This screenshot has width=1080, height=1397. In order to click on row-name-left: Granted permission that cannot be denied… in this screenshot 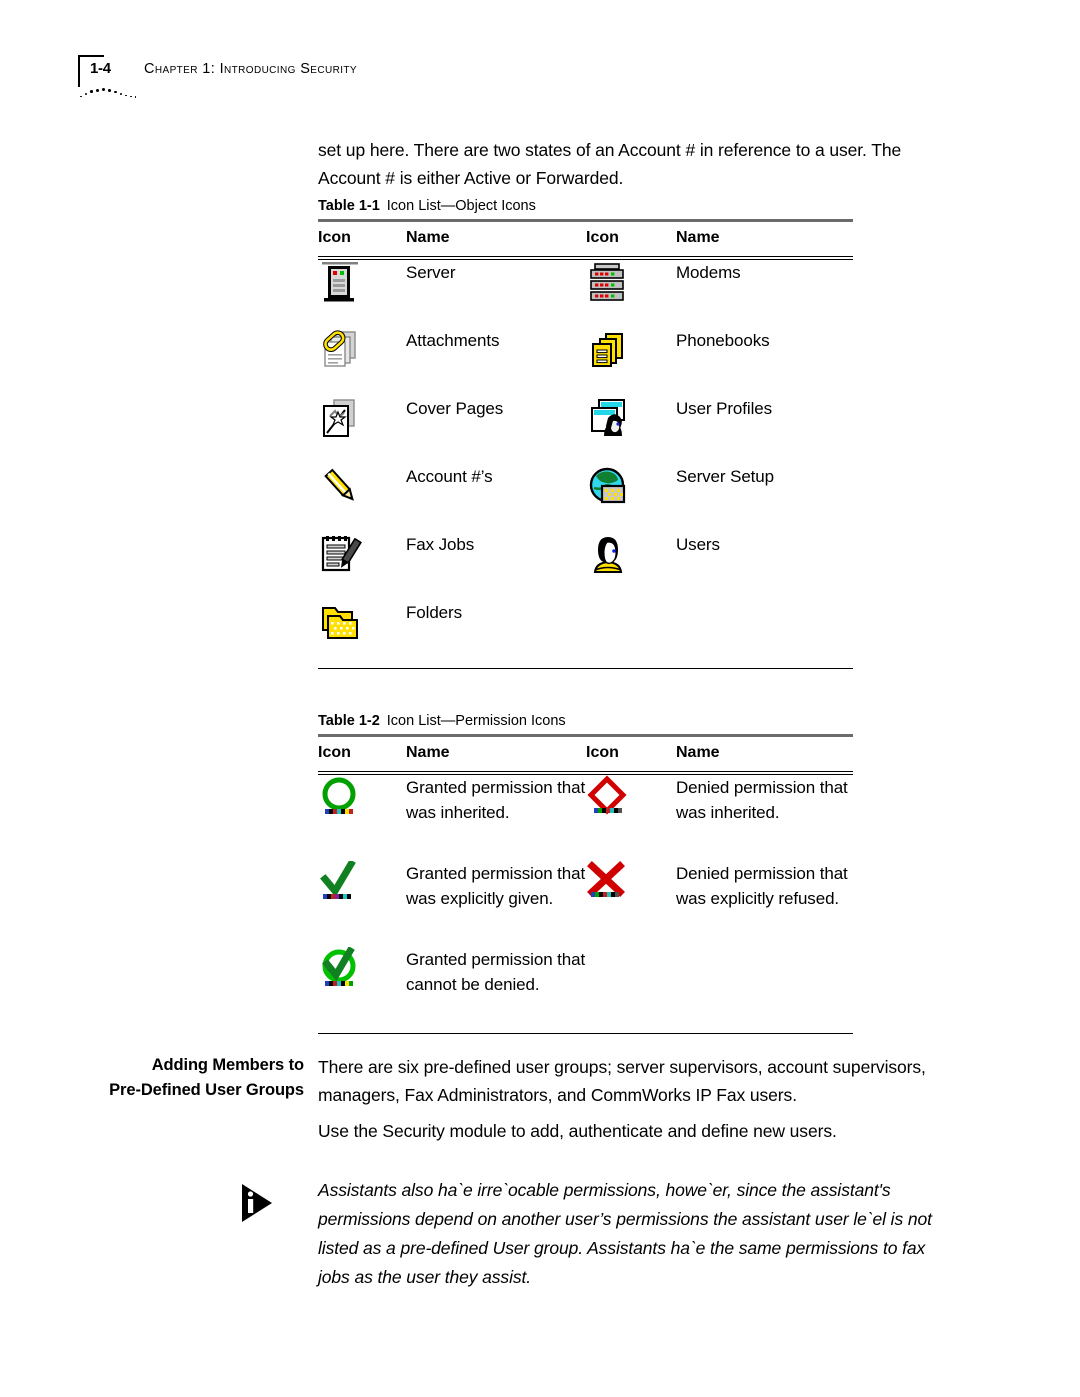, I will do `click(496, 971)`.